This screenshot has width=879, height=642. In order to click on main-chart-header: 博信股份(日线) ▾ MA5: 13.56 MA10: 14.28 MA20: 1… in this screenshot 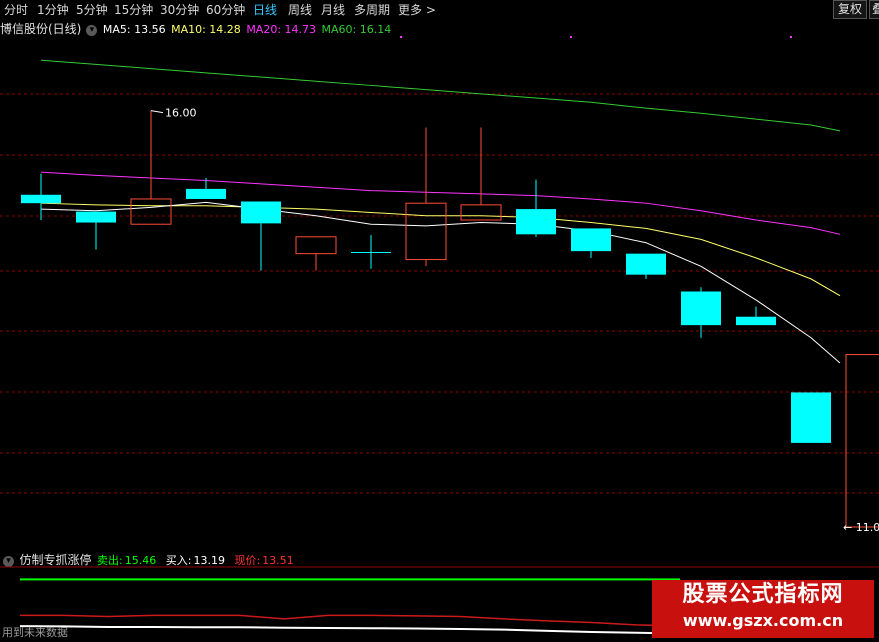, I will do `click(196, 28)`.